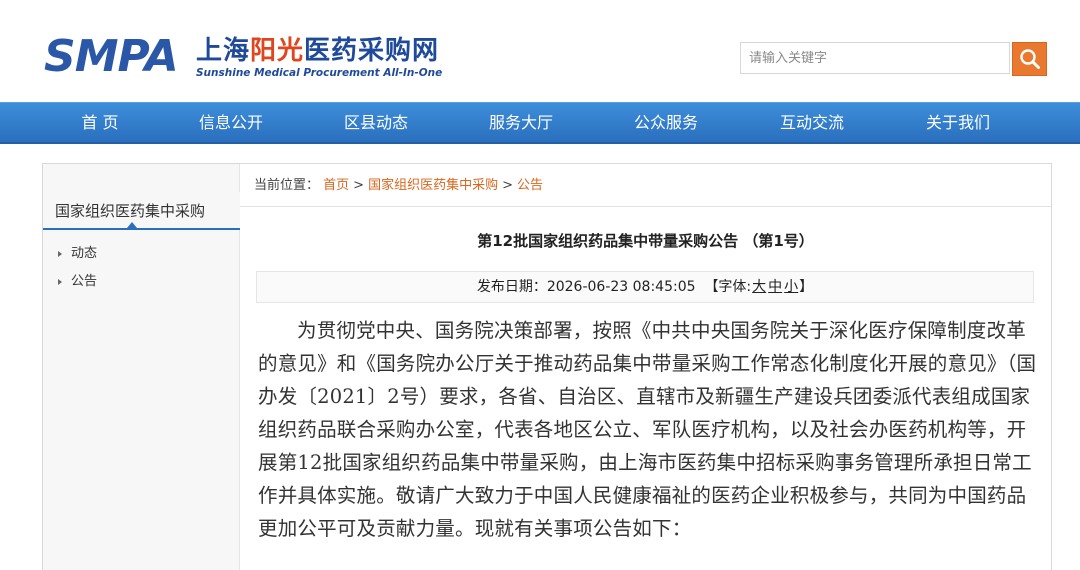 Image resolution: width=1080 pixels, height=570 pixels. I want to click on search-button, so click(1029, 59).